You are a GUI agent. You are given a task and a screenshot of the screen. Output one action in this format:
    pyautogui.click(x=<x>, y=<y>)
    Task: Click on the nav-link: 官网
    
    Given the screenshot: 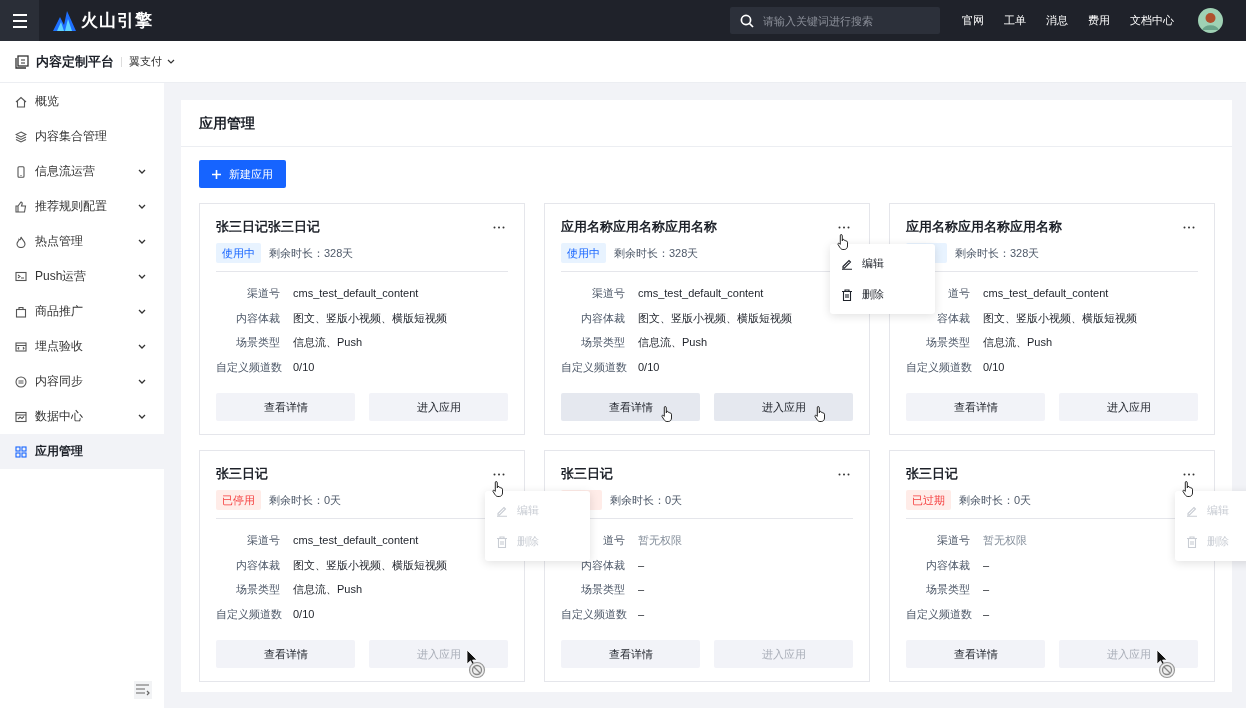 What is the action you would take?
    pyautogui.click(x=973, y=20)
    